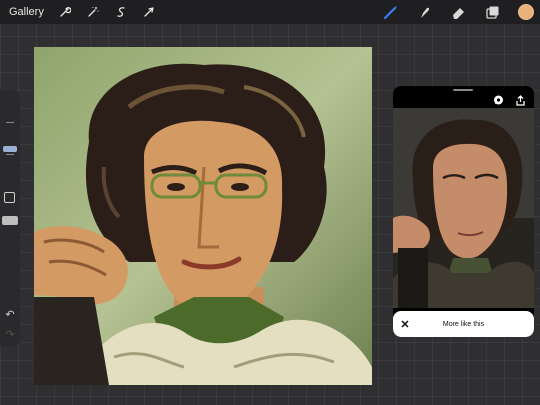  Describe the element at coordinates (10, 315) in the screenshot. I see `undo-icon: ↶` at that location.